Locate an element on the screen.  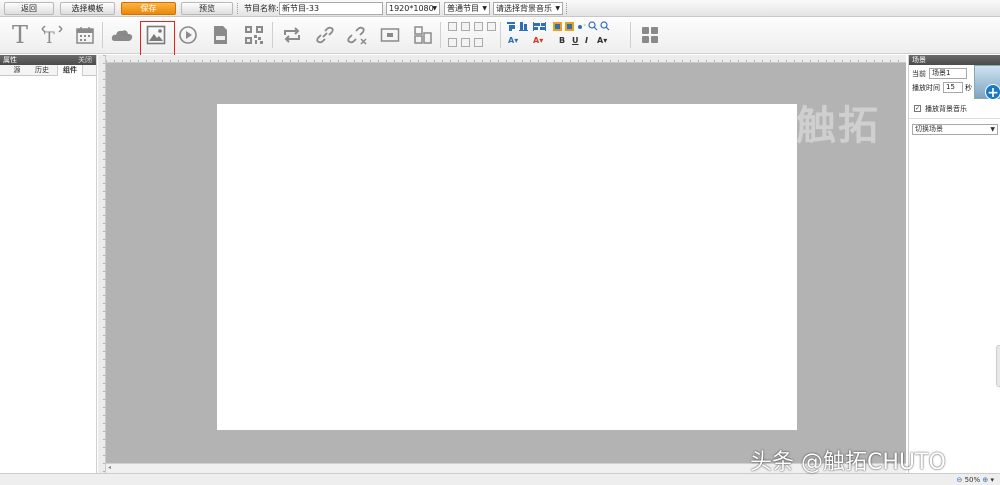
add-scene-icon: + is located at coordinates (992, 92).